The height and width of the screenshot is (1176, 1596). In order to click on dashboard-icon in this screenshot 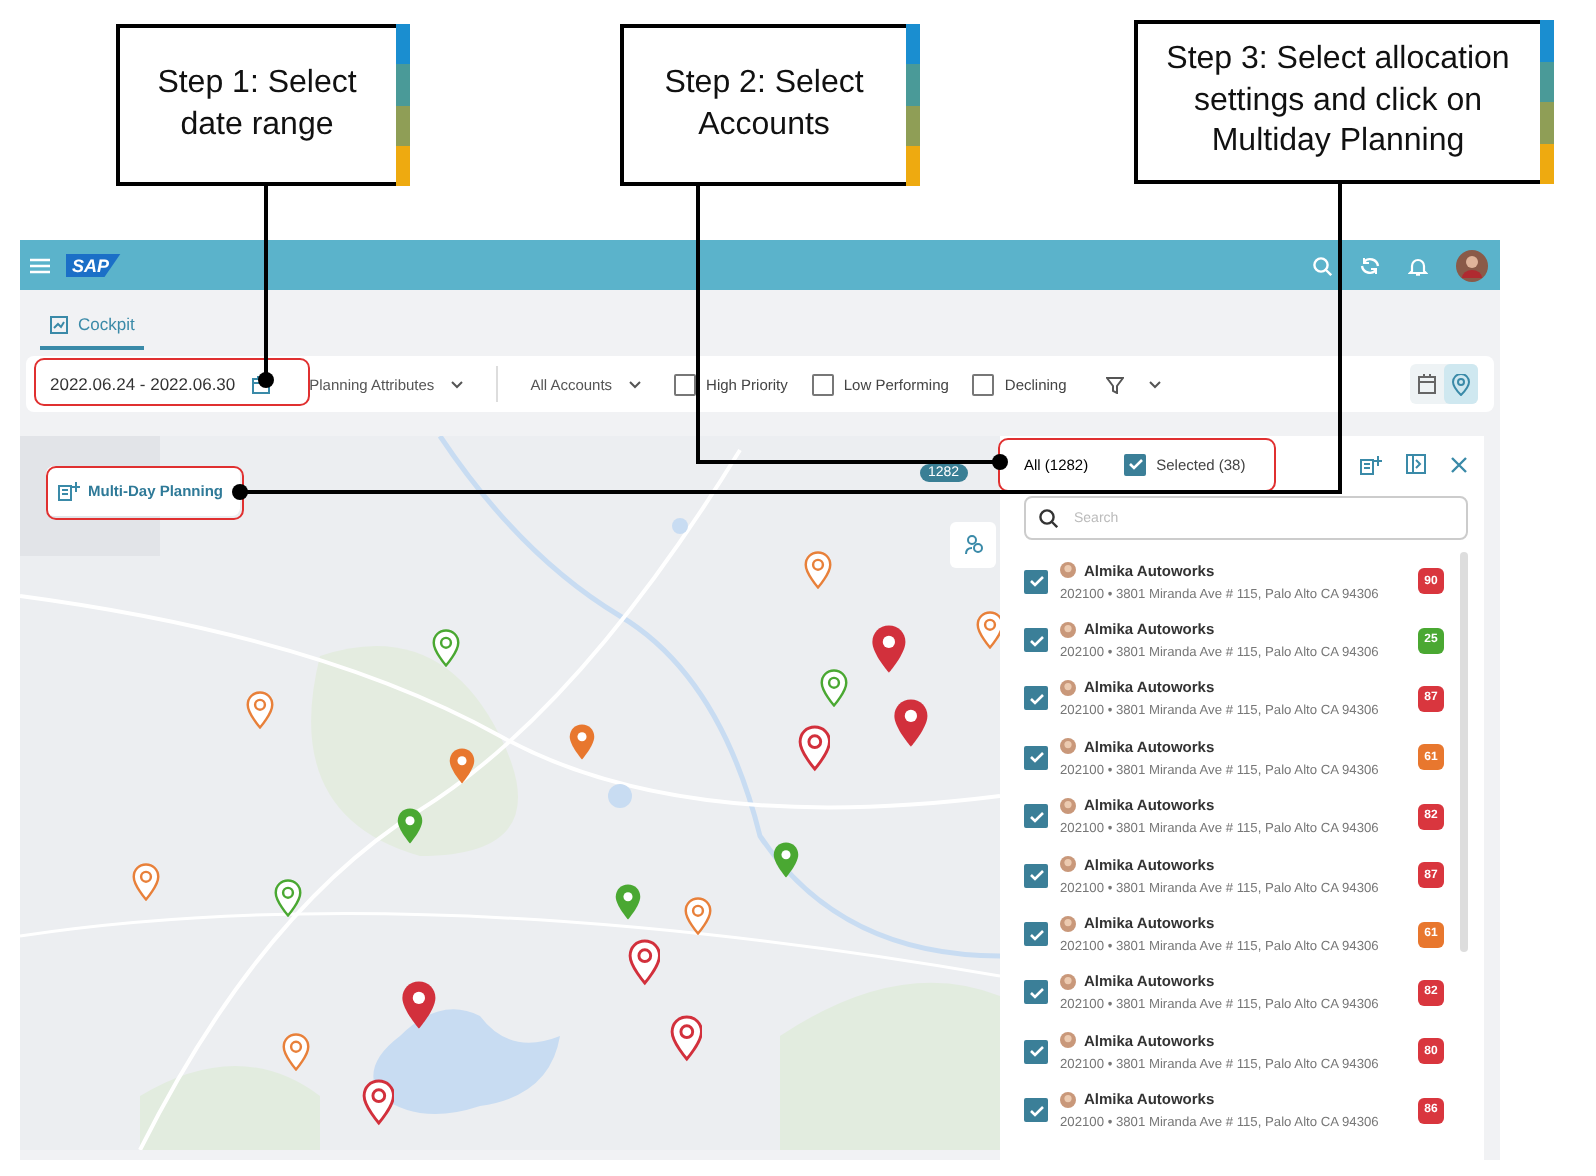, I will do `click(59, 324)`.